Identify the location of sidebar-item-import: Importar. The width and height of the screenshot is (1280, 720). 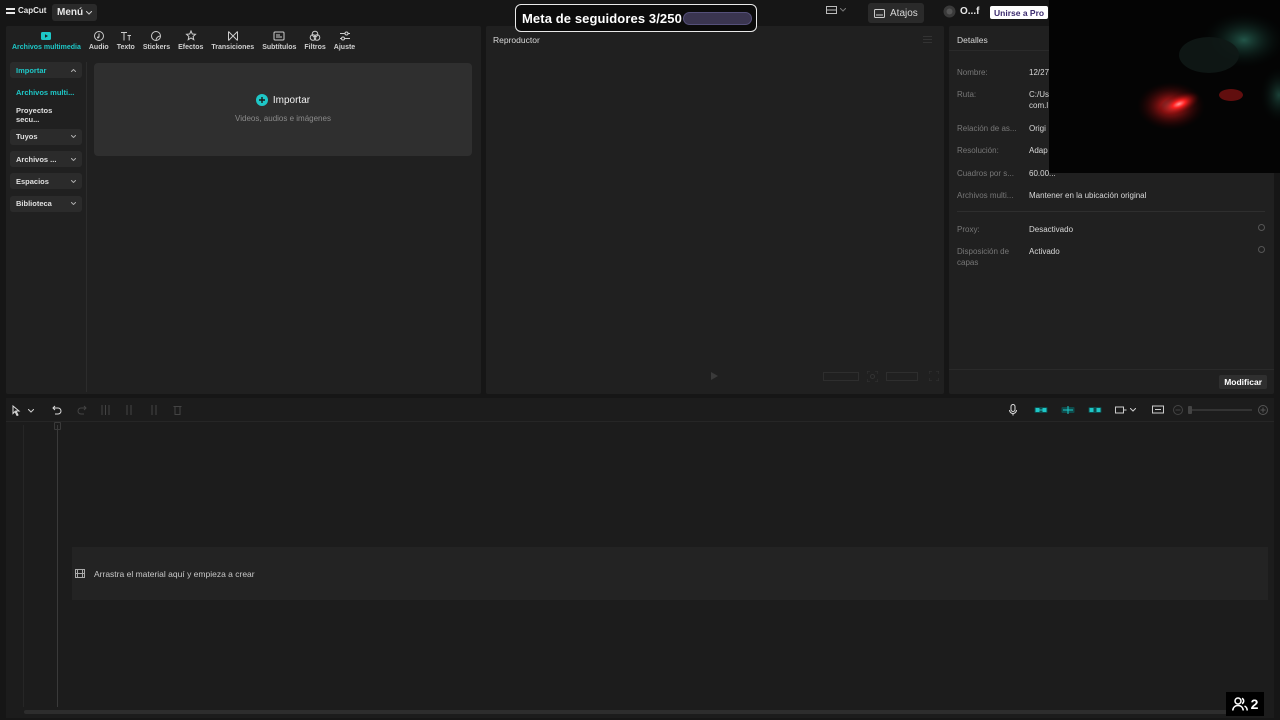
(46, 70).